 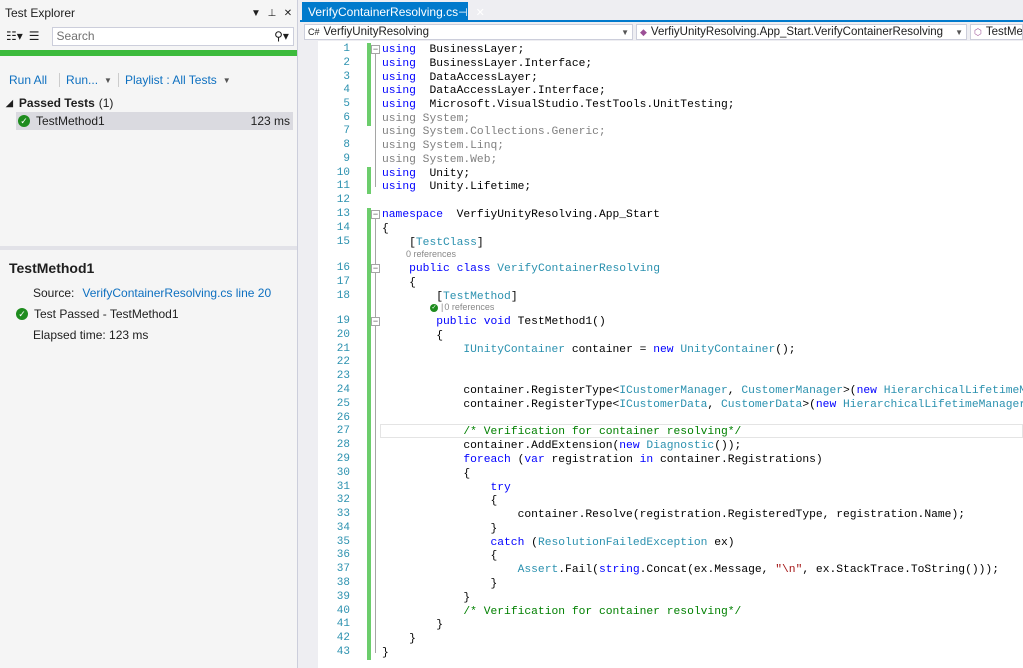 What do you see at coordinates (429, 269) in the screenshot?
I see `code-token: public` at bounding box center [429, 269].